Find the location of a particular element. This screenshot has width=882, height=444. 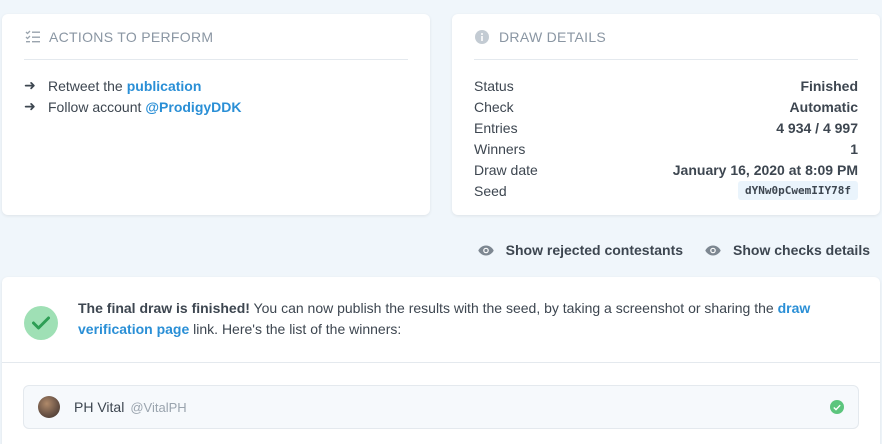

details-title: DRAW DETAILS is located at coordinates (553, 36).